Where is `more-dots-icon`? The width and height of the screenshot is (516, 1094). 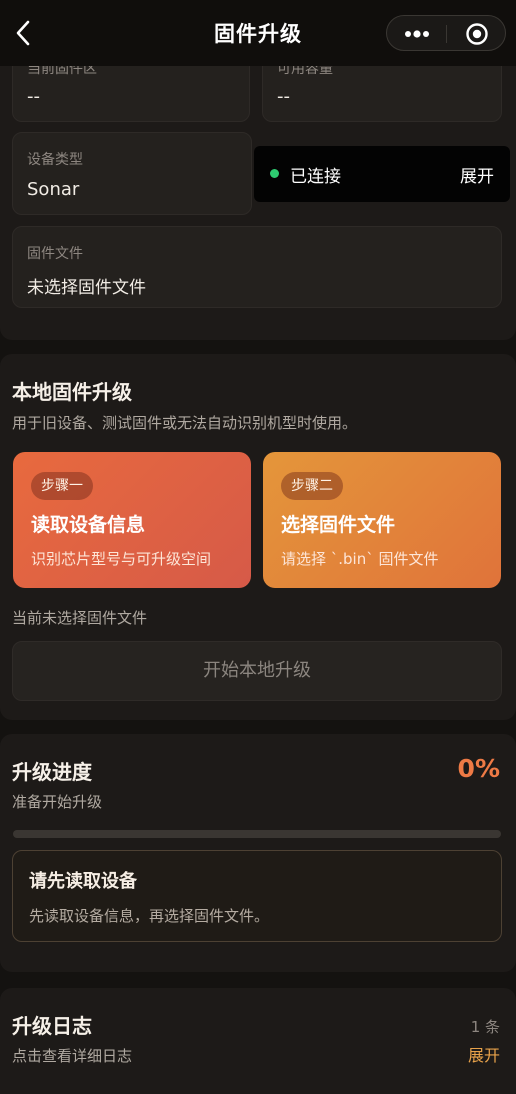
more-dots-icon is located at coordinates (417, 34).